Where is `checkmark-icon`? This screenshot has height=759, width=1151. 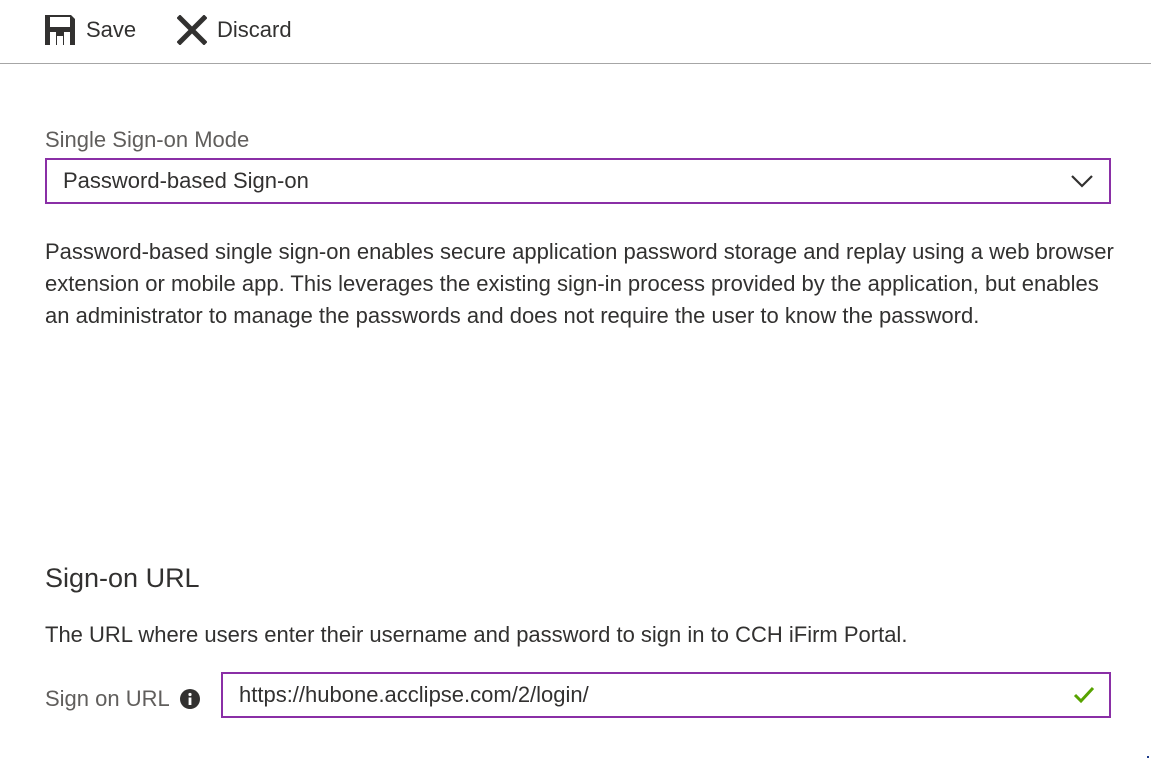 checkmark-icon is located at coordinates (1084, 695).